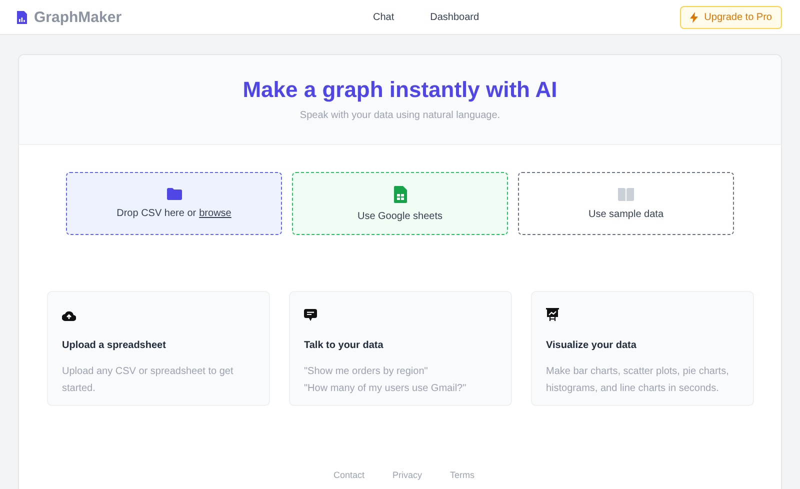 The image size is (800, 489). Describe the element at coordinates (344, 345) in the screenshot. I see `feature-title: Talk to your data` at that location.